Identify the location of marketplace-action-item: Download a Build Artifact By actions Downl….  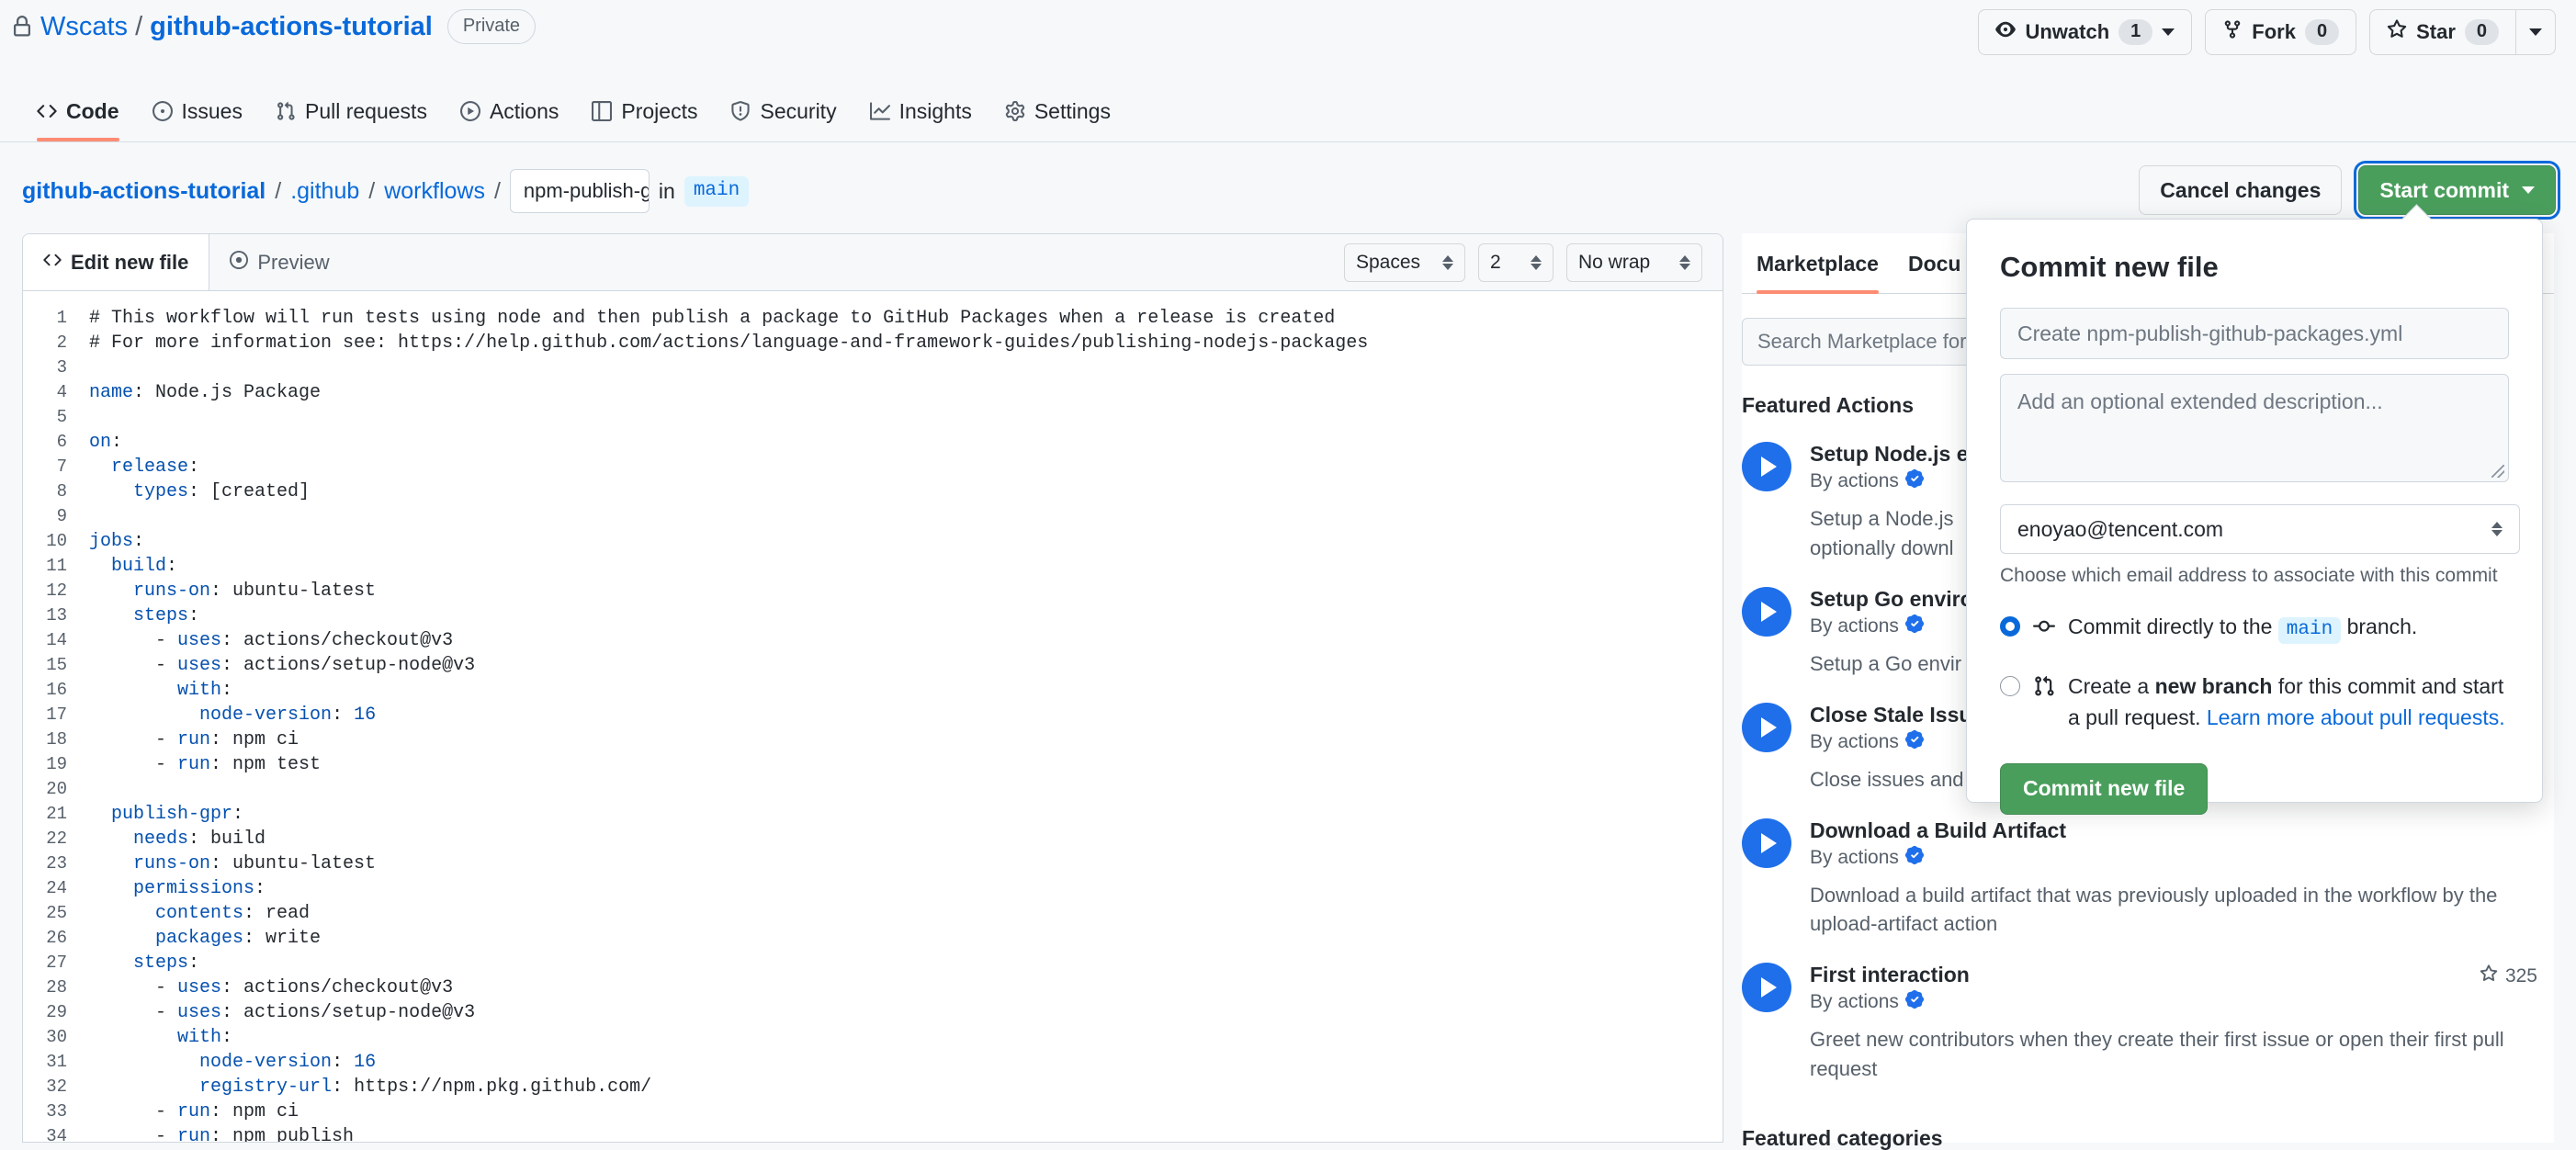
(2148, 878).